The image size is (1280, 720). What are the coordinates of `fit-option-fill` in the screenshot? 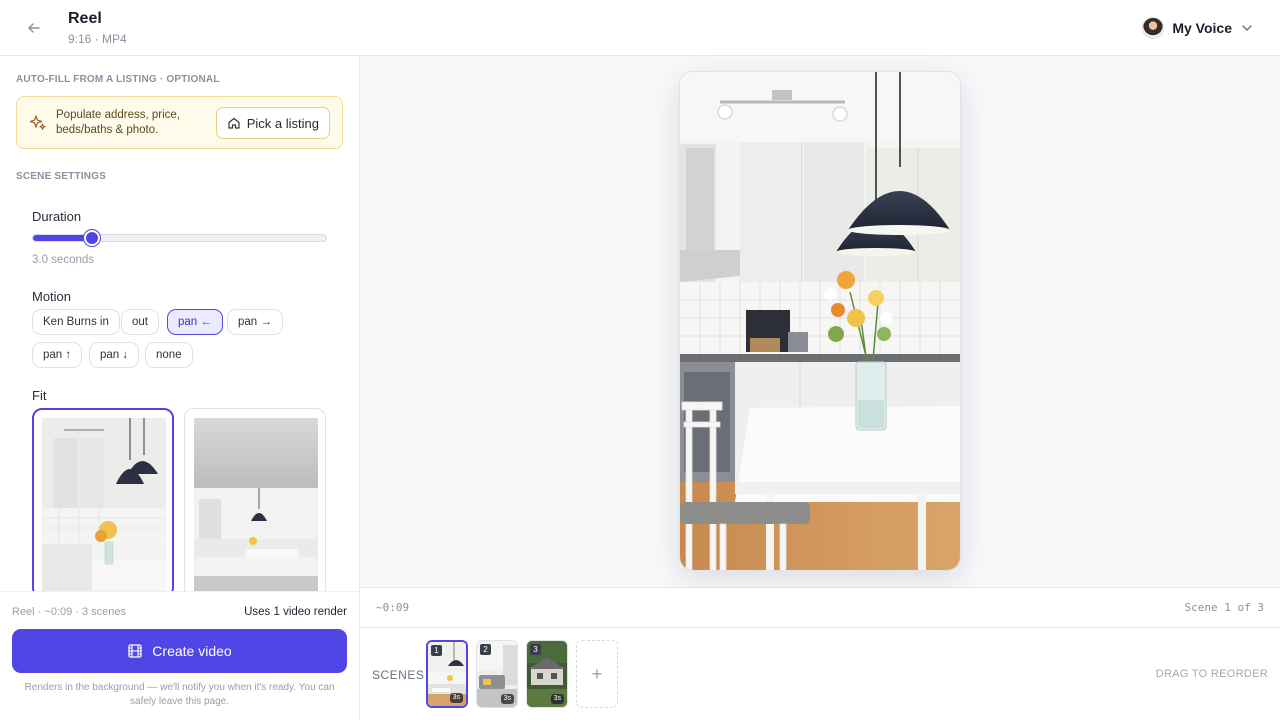 It's located at (103, 503).